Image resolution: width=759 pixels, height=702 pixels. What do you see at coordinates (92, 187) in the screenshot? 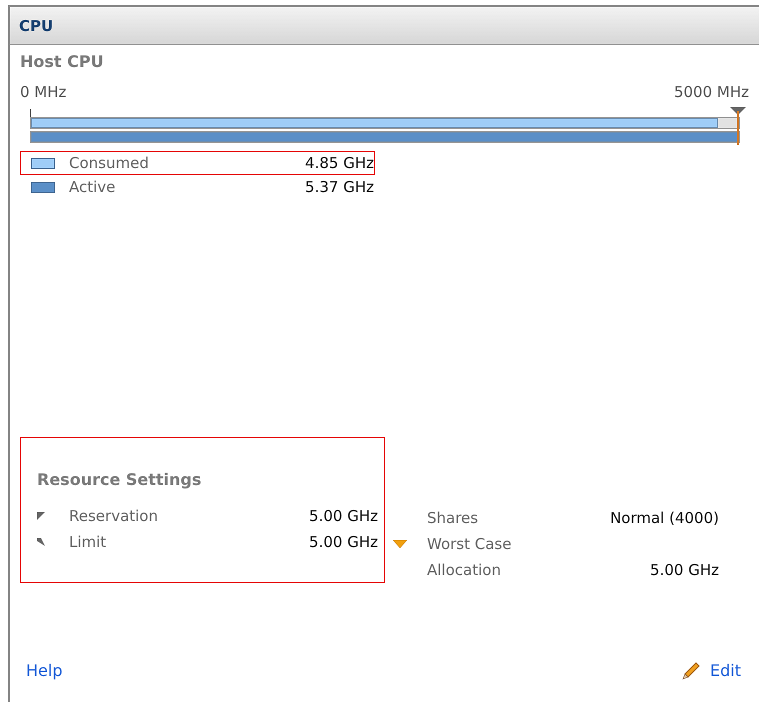
I see `legend-label: Active` at bounding box center [92, 187].